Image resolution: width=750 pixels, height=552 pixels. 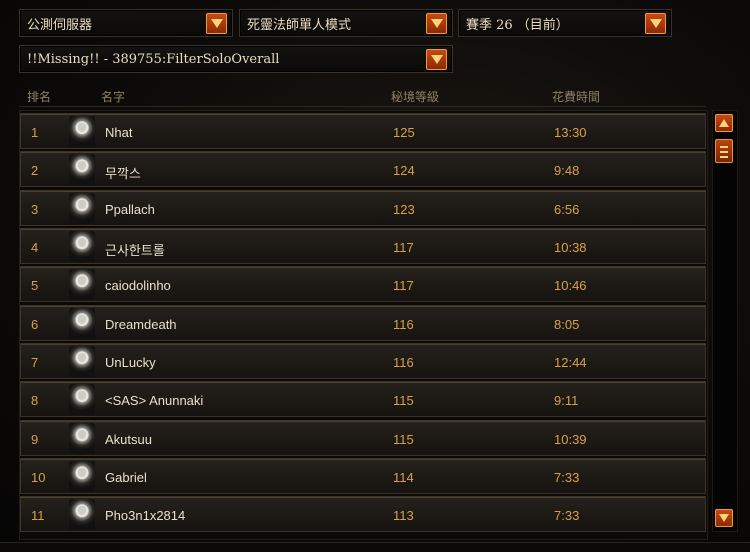 I want to click on scroll-up-button, so click(x=724, y=123).